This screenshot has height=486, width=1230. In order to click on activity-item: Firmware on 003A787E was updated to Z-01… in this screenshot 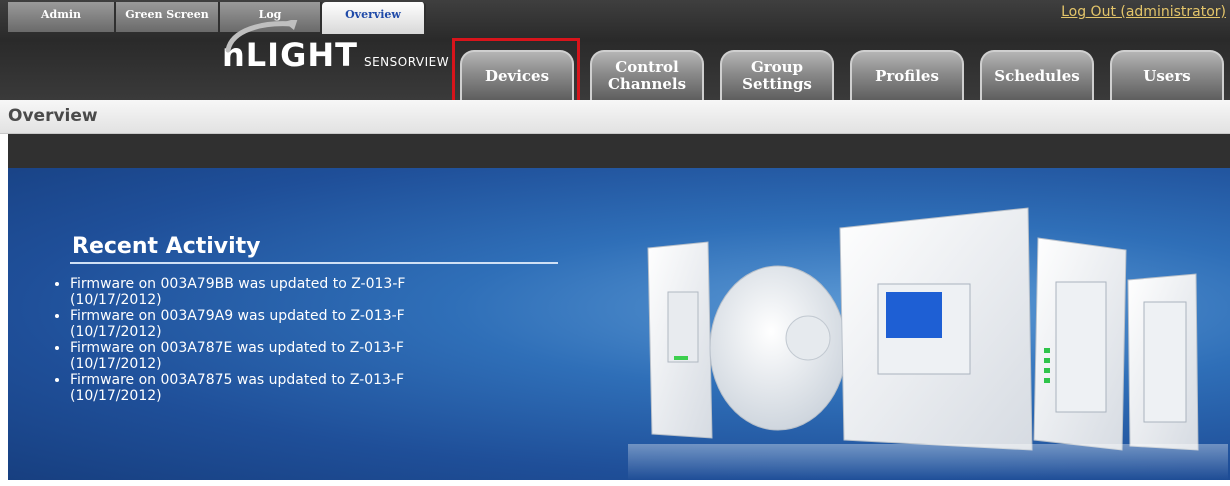, I will do `click(290, 356)`.